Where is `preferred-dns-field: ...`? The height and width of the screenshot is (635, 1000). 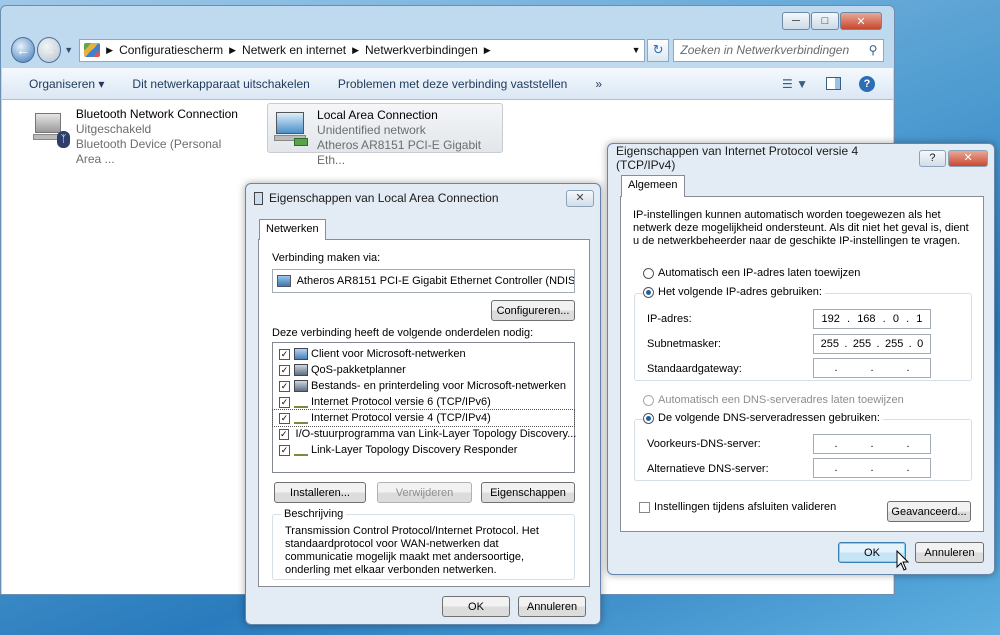 preferred-dns-field: ... is located at coordinates (872, 444).